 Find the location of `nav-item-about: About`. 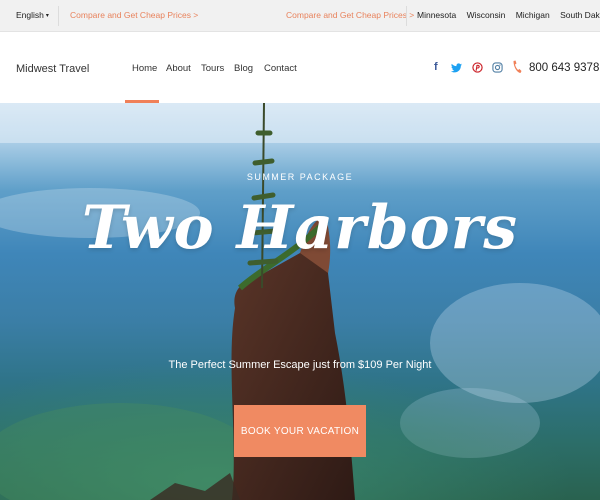

nav-item-about: About is located at coordinates (178, 68).